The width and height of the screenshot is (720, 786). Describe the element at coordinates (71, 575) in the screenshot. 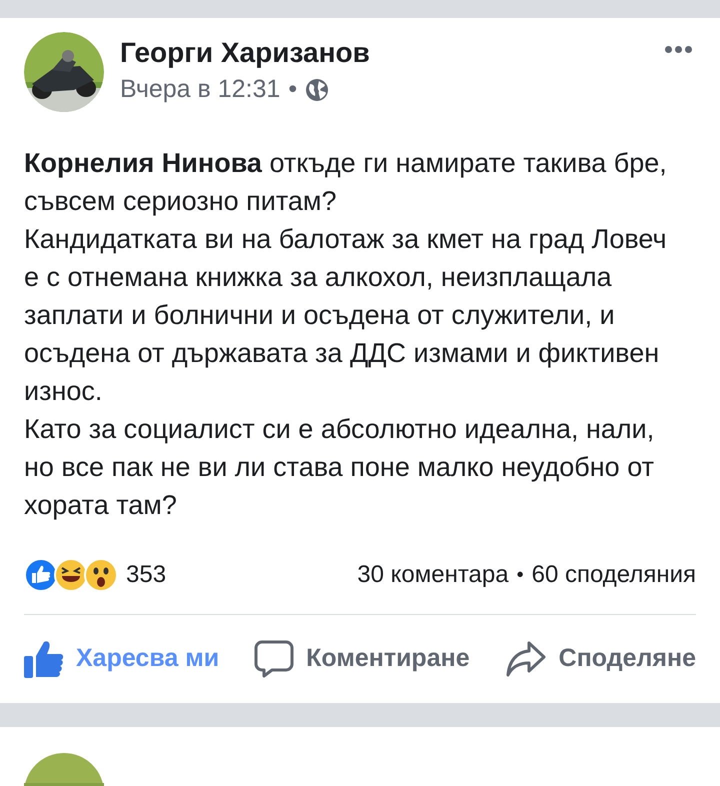

I see `reaction-icons` at that location.